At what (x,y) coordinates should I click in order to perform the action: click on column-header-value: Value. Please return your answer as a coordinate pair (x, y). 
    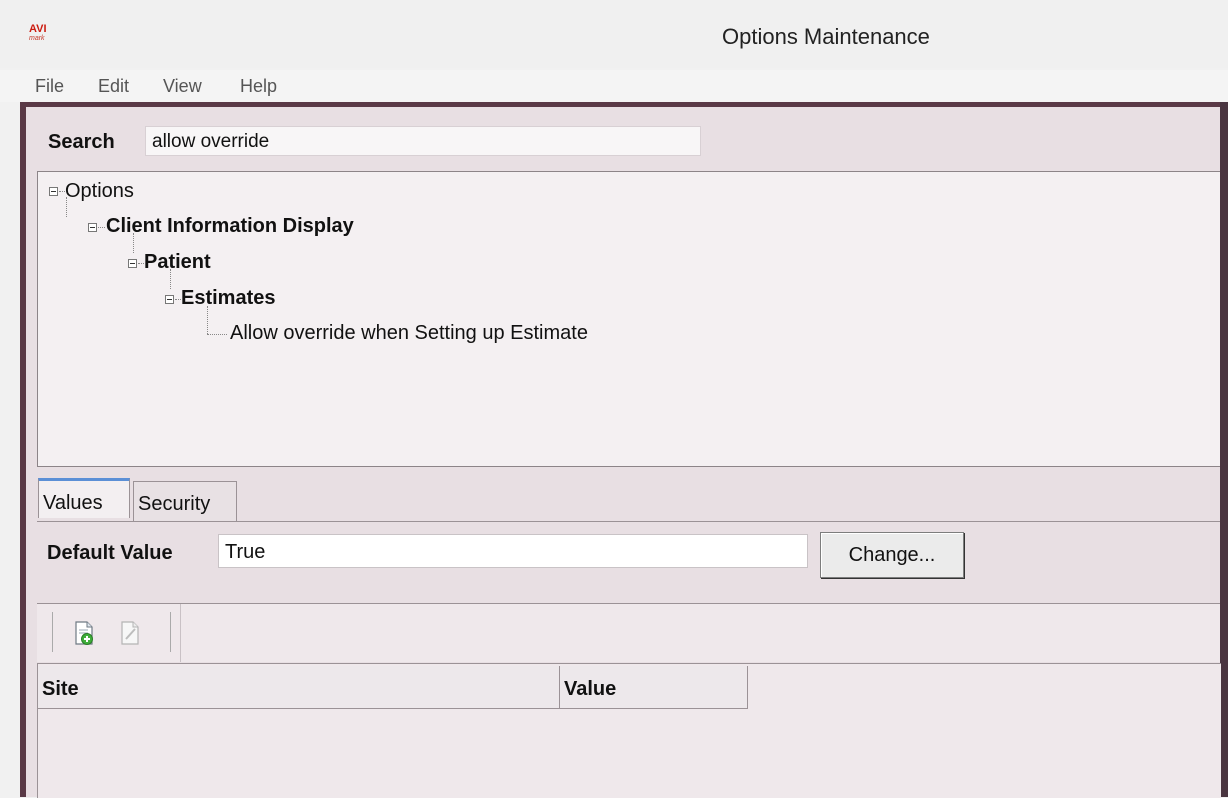
    Looking at the image, I should click on (654, 687).